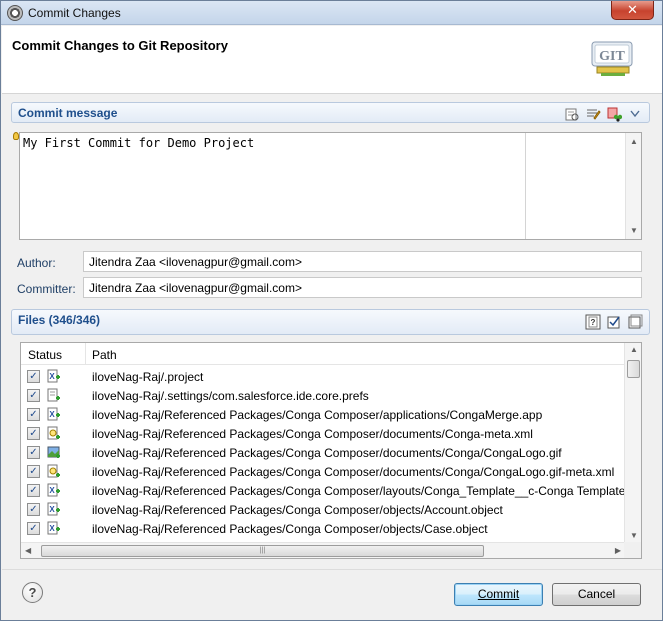 This screenshot has height=621, width=663. I want to click on button-bar-divider, so click(332, 569).